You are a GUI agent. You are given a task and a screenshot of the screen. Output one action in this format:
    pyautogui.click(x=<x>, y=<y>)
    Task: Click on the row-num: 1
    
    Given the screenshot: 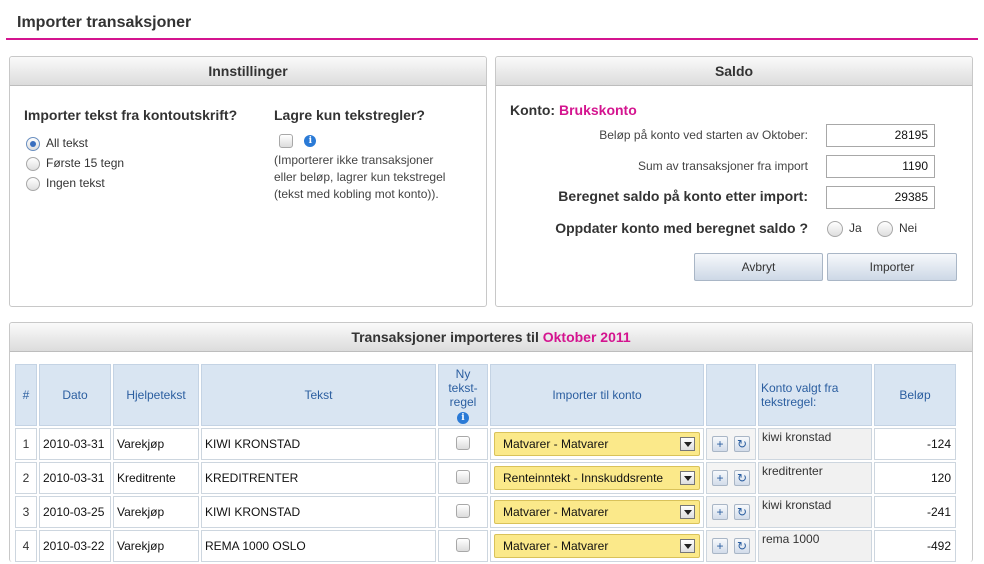 What is the action you would take?
    pyautogui.click(x=26, y=444)
    